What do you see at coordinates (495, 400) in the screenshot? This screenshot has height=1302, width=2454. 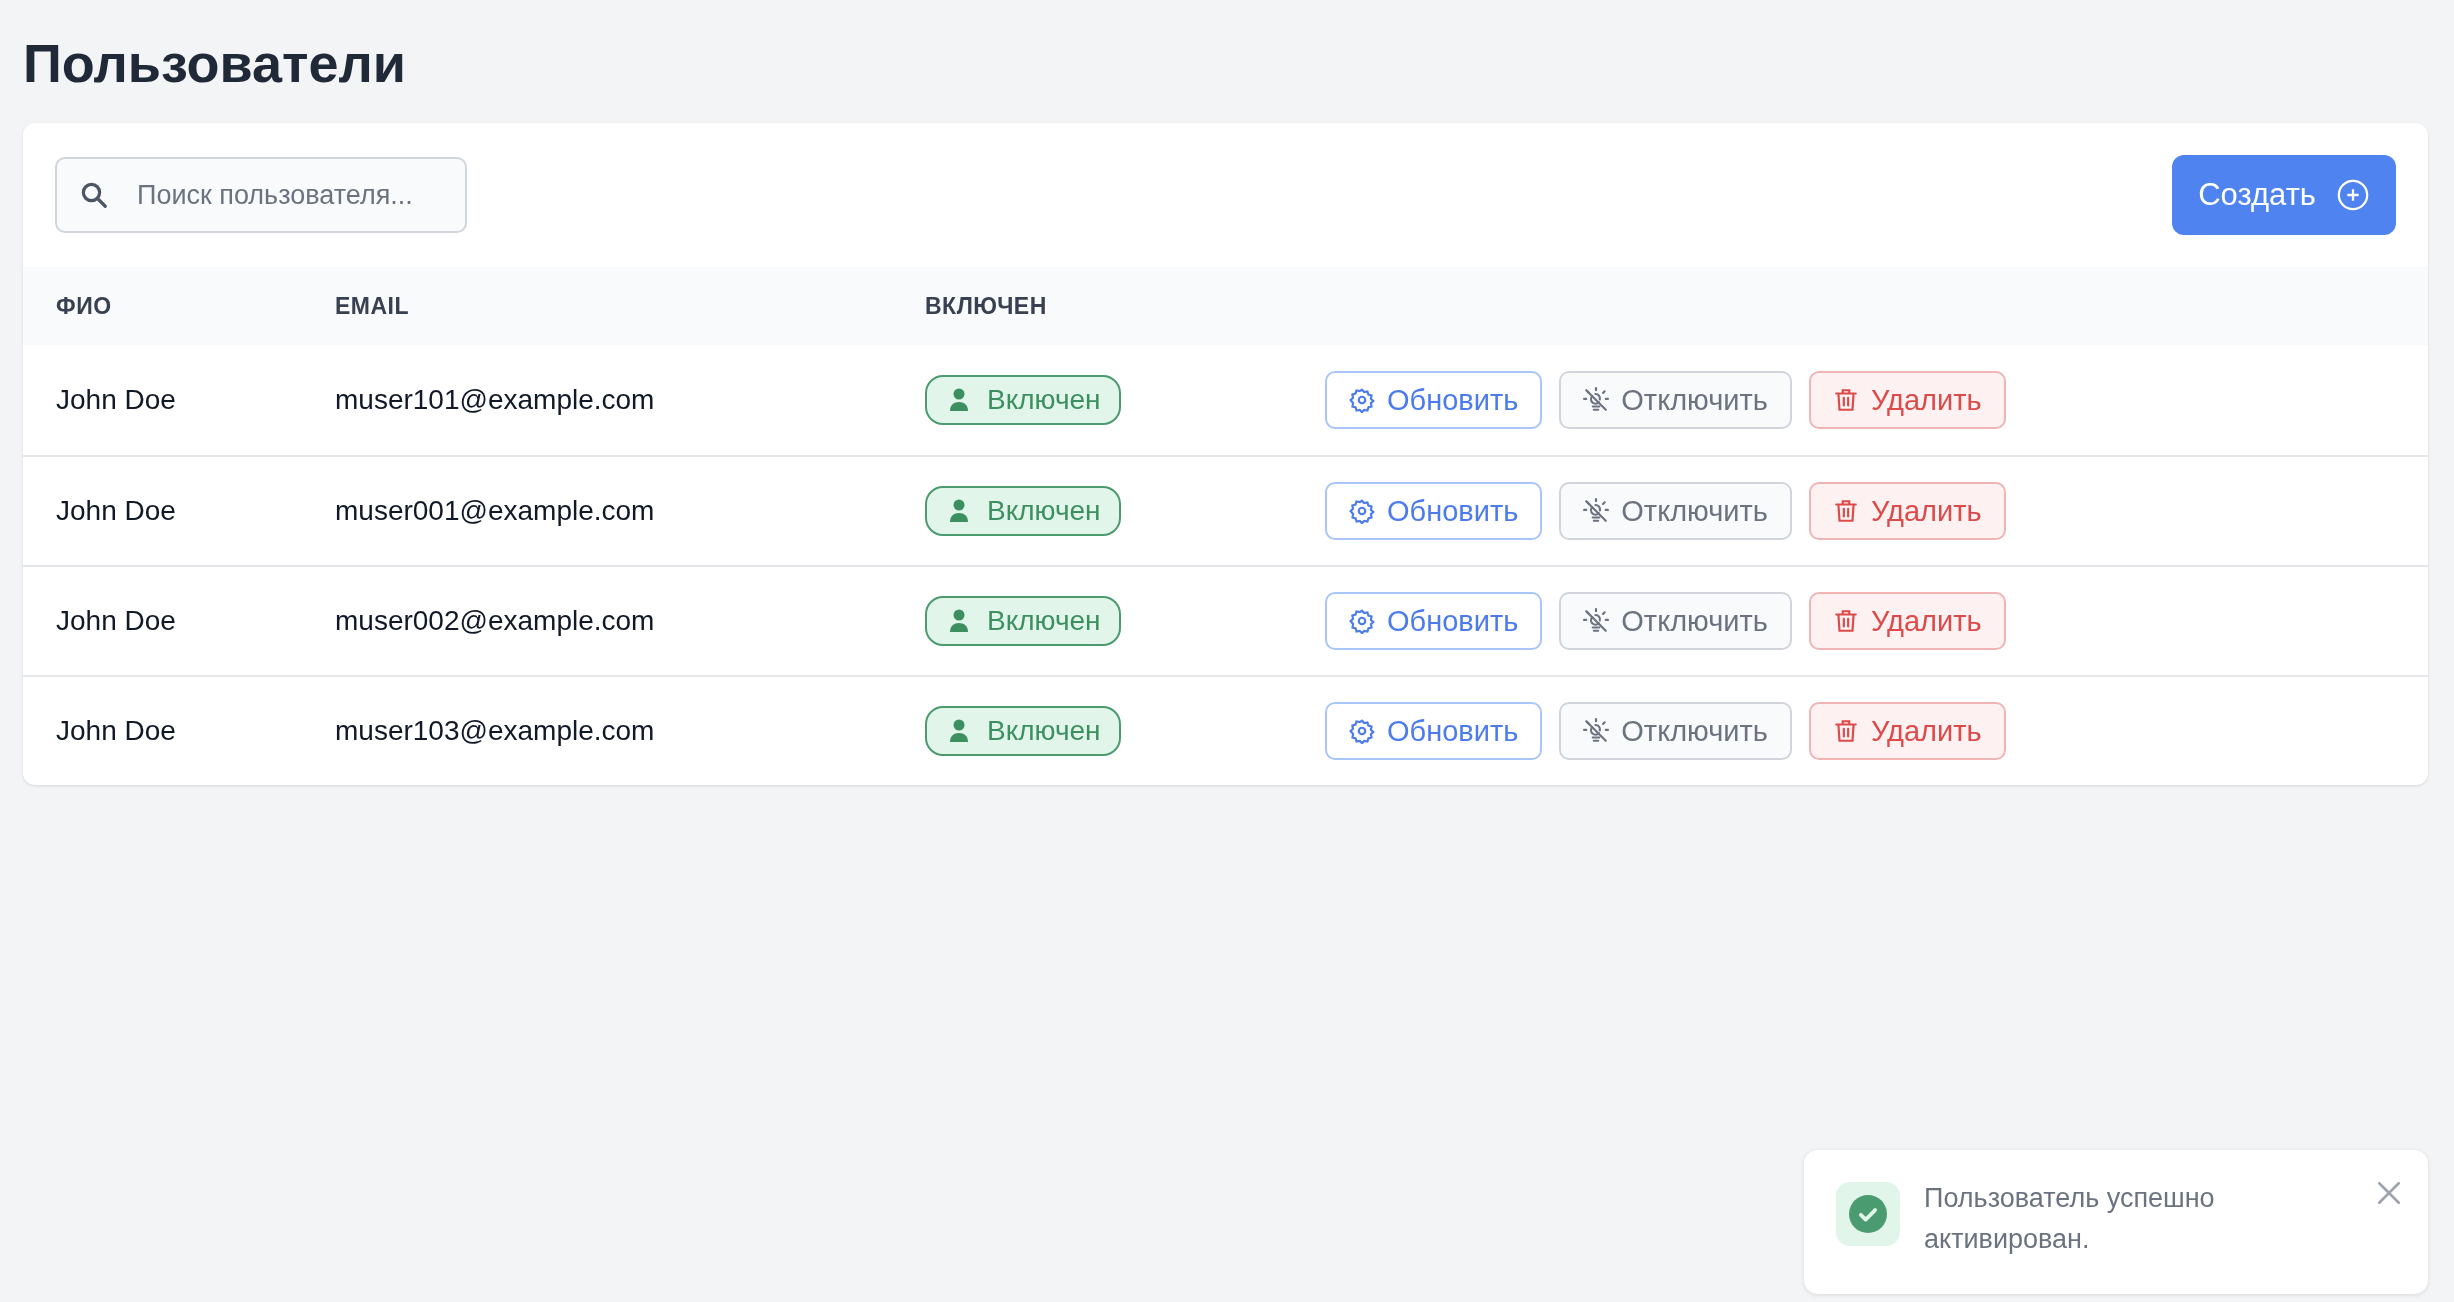 I see `table-cell-text: muser101@example.com` at bounding box center [495, 400].